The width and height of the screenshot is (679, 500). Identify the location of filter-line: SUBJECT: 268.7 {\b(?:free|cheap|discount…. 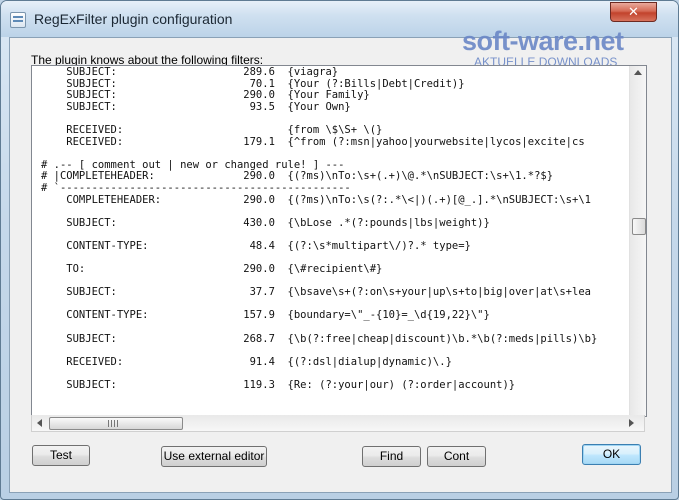
(336, 339).